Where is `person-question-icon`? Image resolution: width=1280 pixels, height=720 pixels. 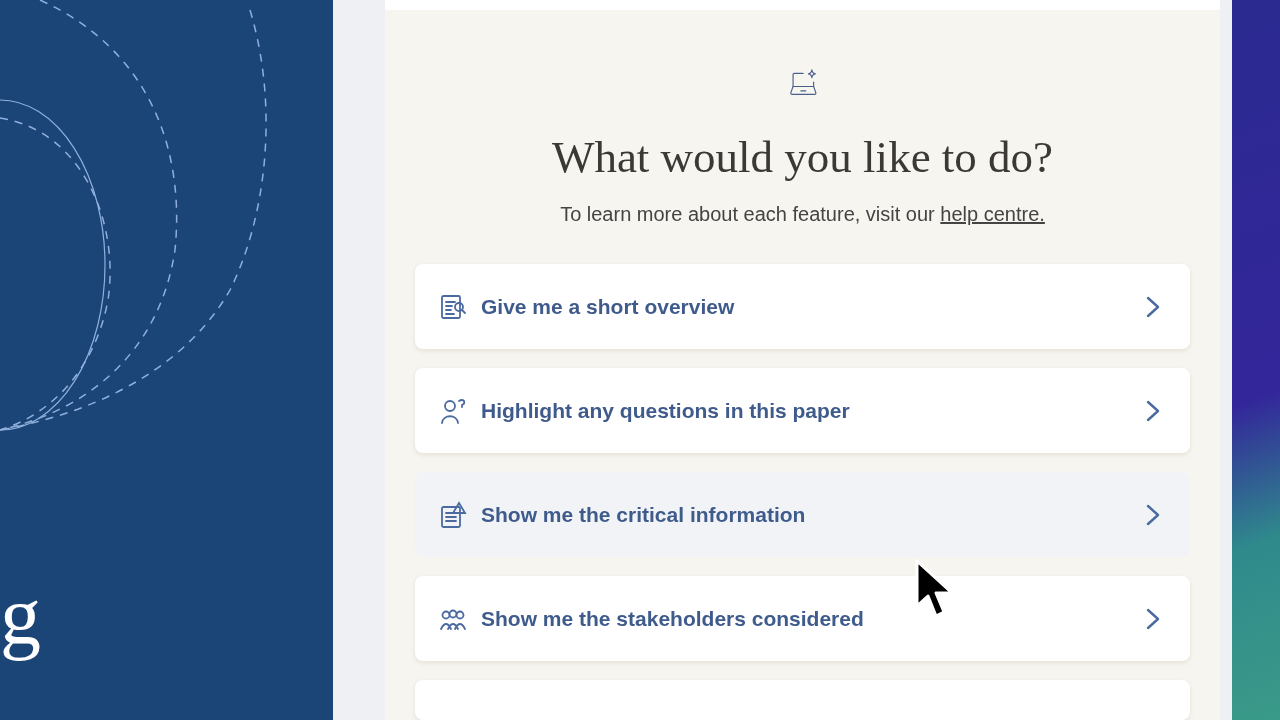
person-question-icon is located at coordinates (453, 410).